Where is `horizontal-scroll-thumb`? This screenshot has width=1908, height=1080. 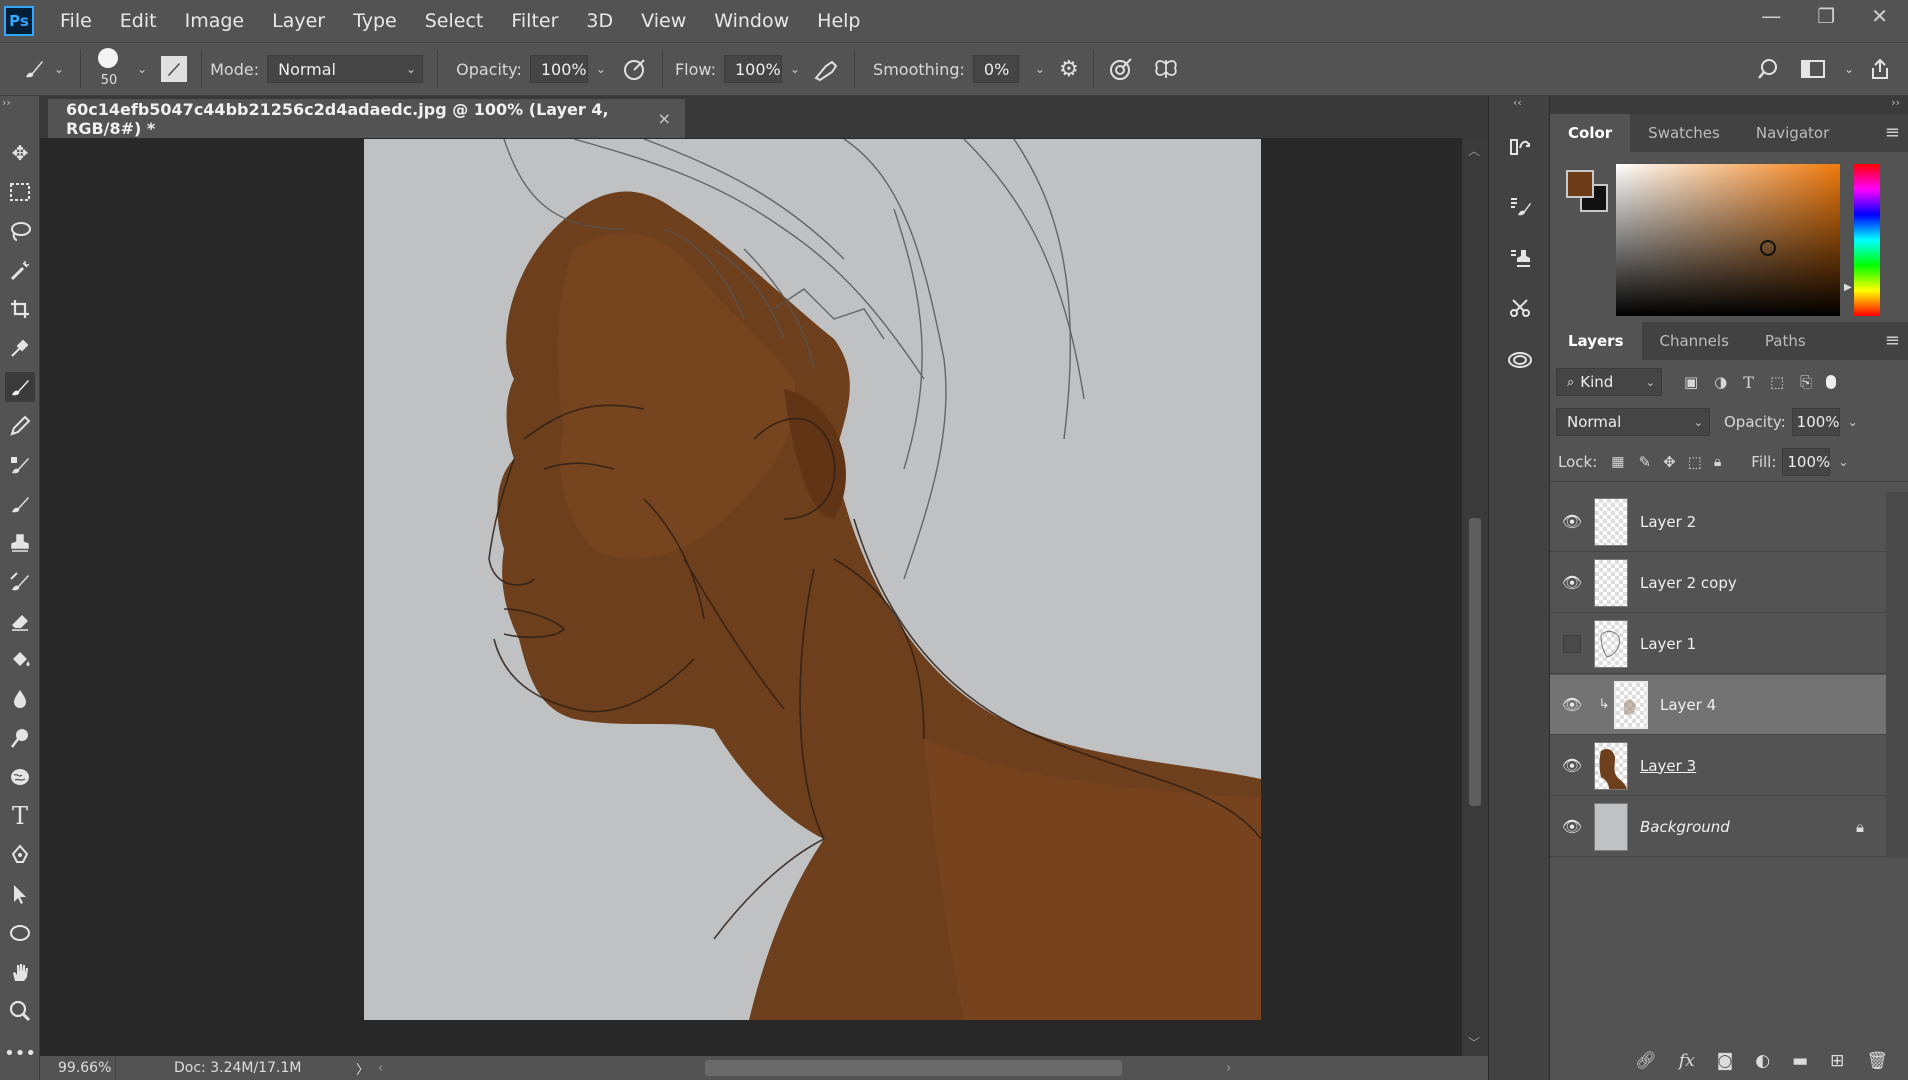 horizontal-scroll-thumb is located at coordinates (913, 1068).